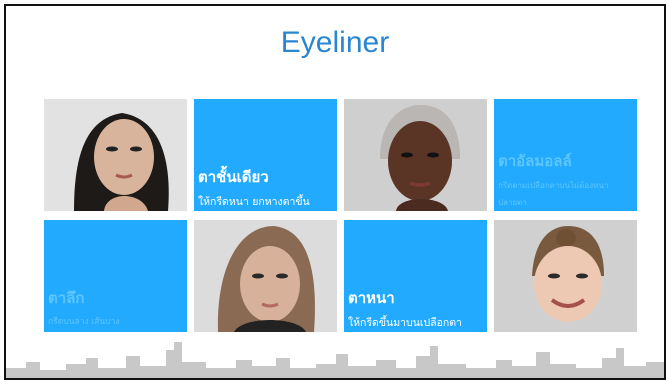 This screenshot has width=670, height=382. What do you see at coordinates (371, 298) in the screenshot?
I see `tile-thick-eyelid-name: ตาหนา` at bounding box center [371, 298].